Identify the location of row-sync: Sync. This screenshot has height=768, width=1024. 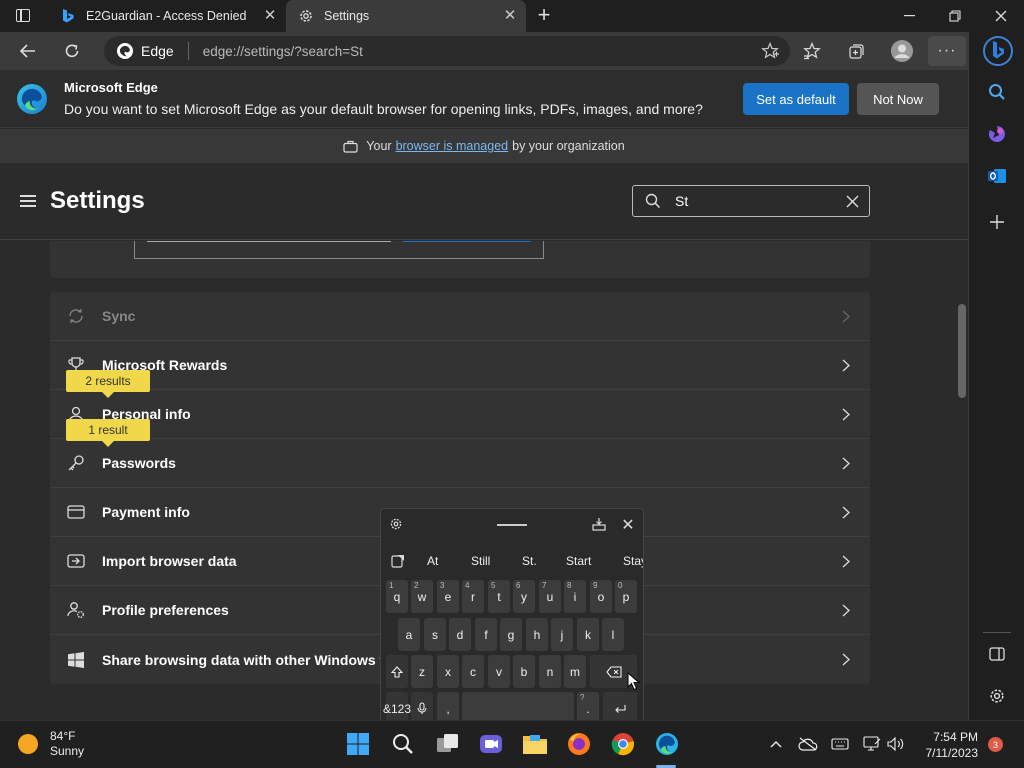
(460, 316).